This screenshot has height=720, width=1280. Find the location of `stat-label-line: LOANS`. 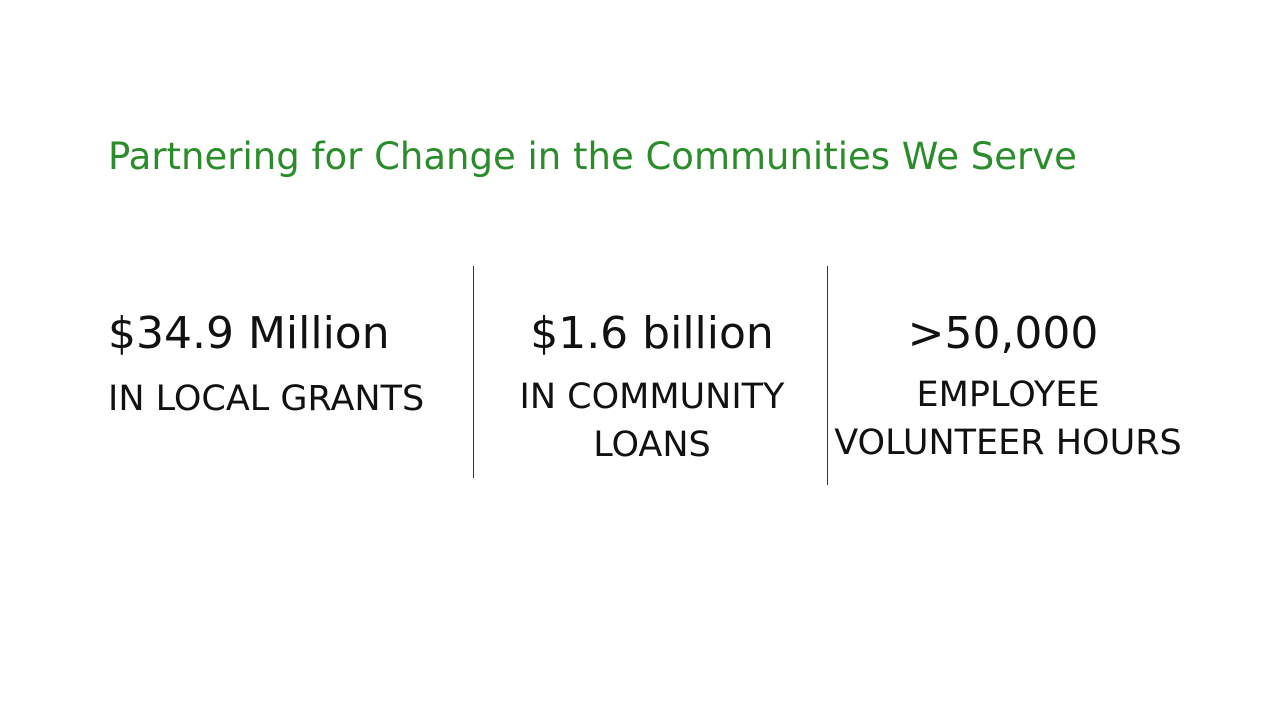

stat-label-line: LOANS is located at coordinates (652, 445).